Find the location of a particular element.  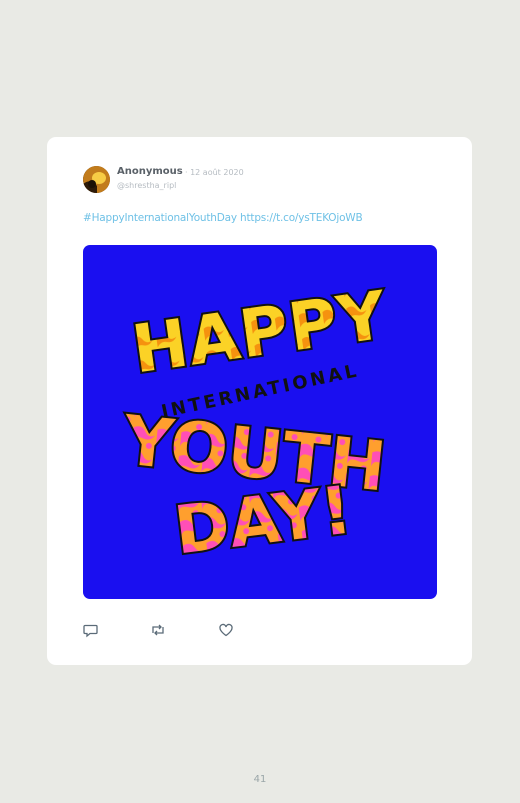

url-link: https://t.co/ysTEKOjoWB is located at coordinates (301, 218).